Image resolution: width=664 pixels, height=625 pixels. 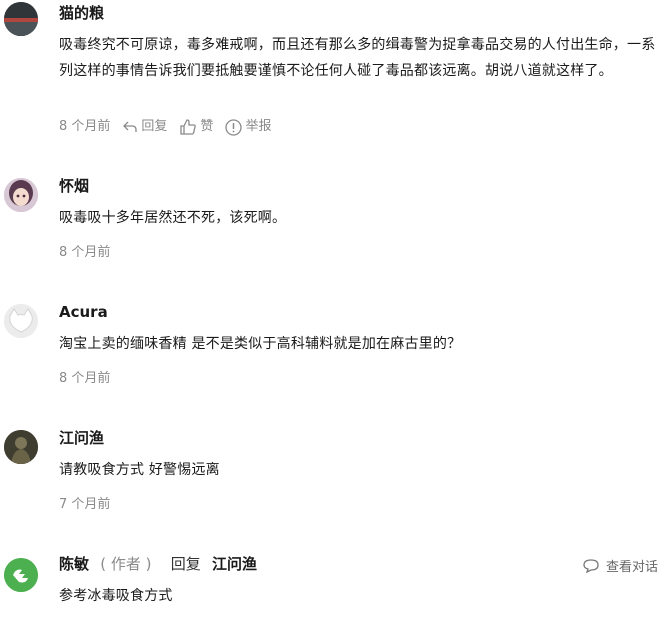 I want to click on comment-author-name: Acura, so click(x=83, y=312).